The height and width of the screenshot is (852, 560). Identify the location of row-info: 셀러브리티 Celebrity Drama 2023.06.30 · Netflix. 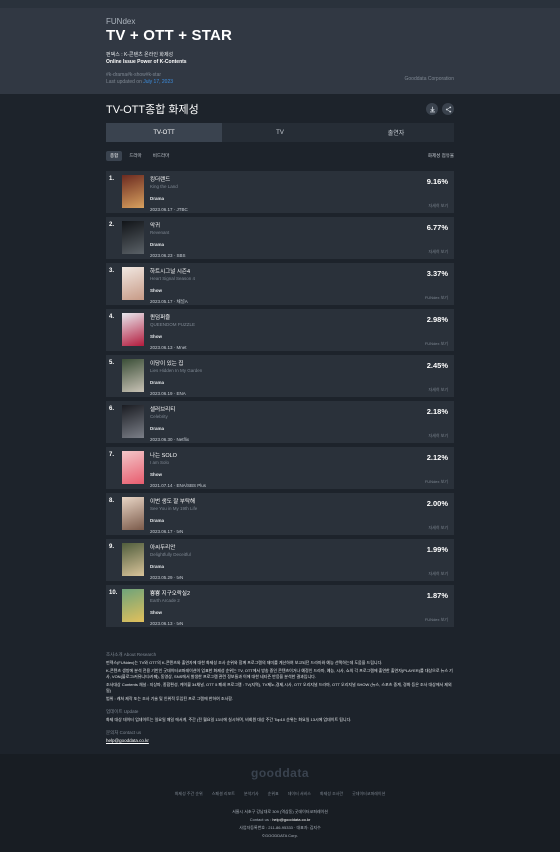
(169, 422).